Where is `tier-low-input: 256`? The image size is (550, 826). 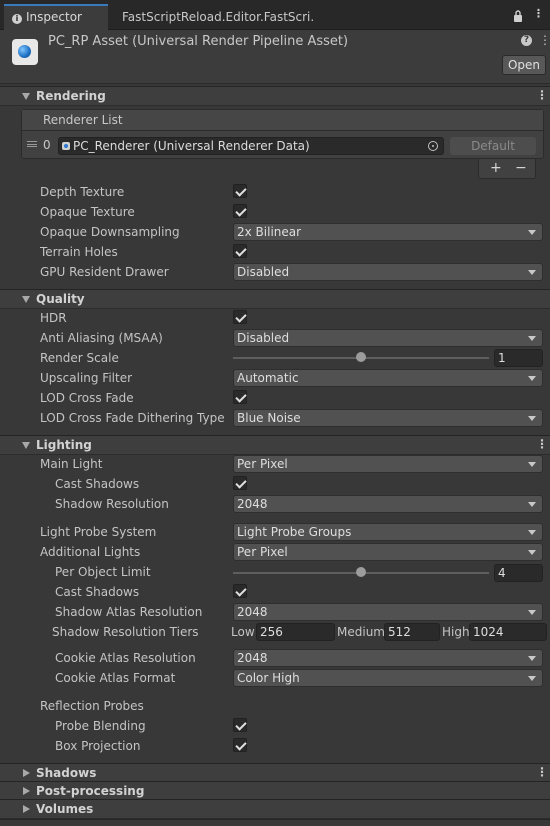
tier-low-input: 256 is located at coordinates (295, 632).